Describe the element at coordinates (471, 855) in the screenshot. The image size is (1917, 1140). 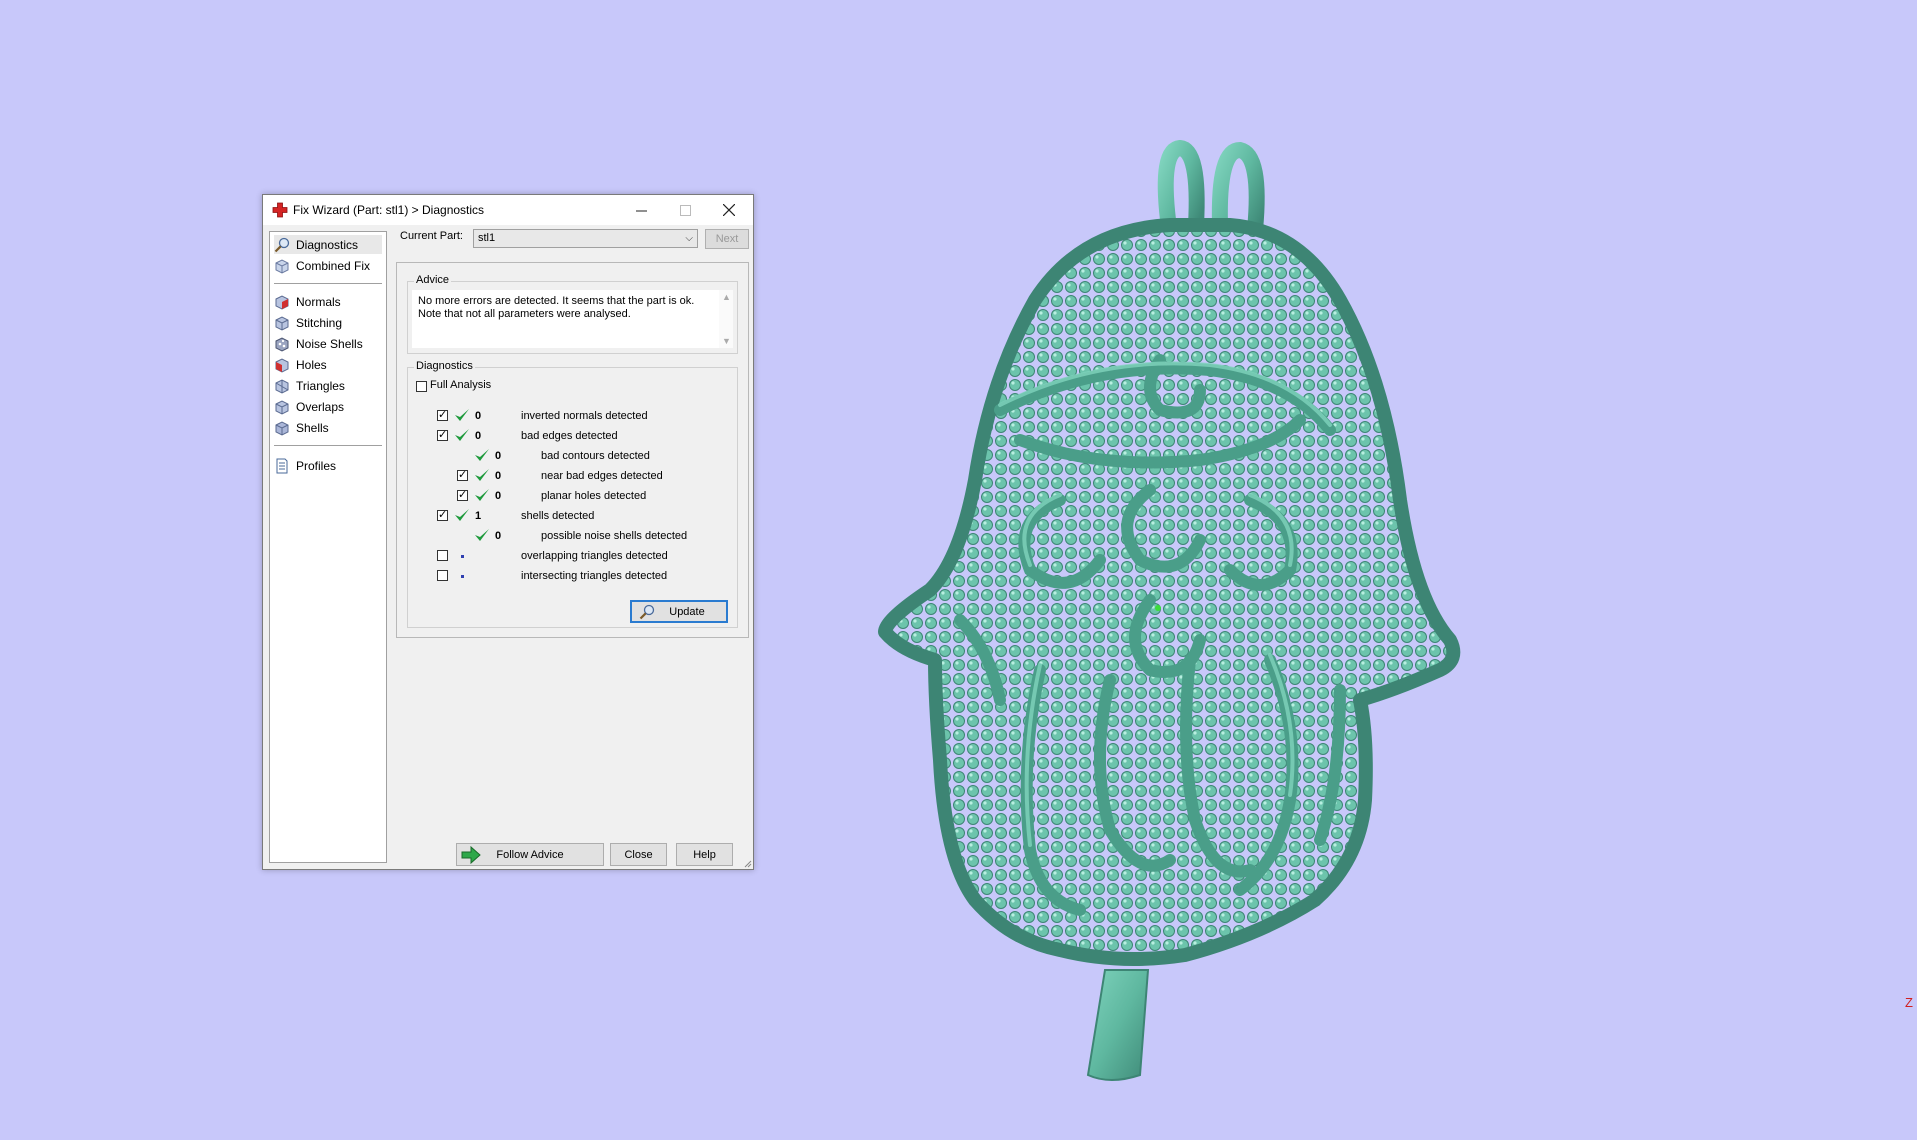
I see `green-arrow-icon` at that location.